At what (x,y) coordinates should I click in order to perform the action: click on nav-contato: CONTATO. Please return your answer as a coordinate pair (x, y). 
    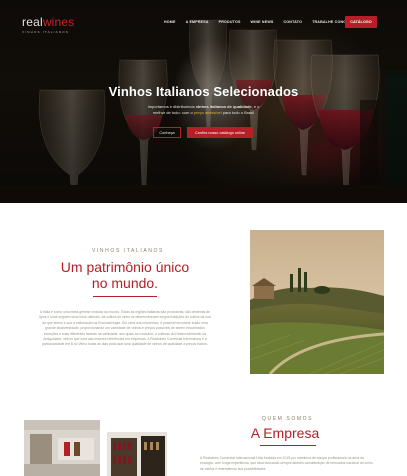
    Looking at the image, I should click on (293, 22).